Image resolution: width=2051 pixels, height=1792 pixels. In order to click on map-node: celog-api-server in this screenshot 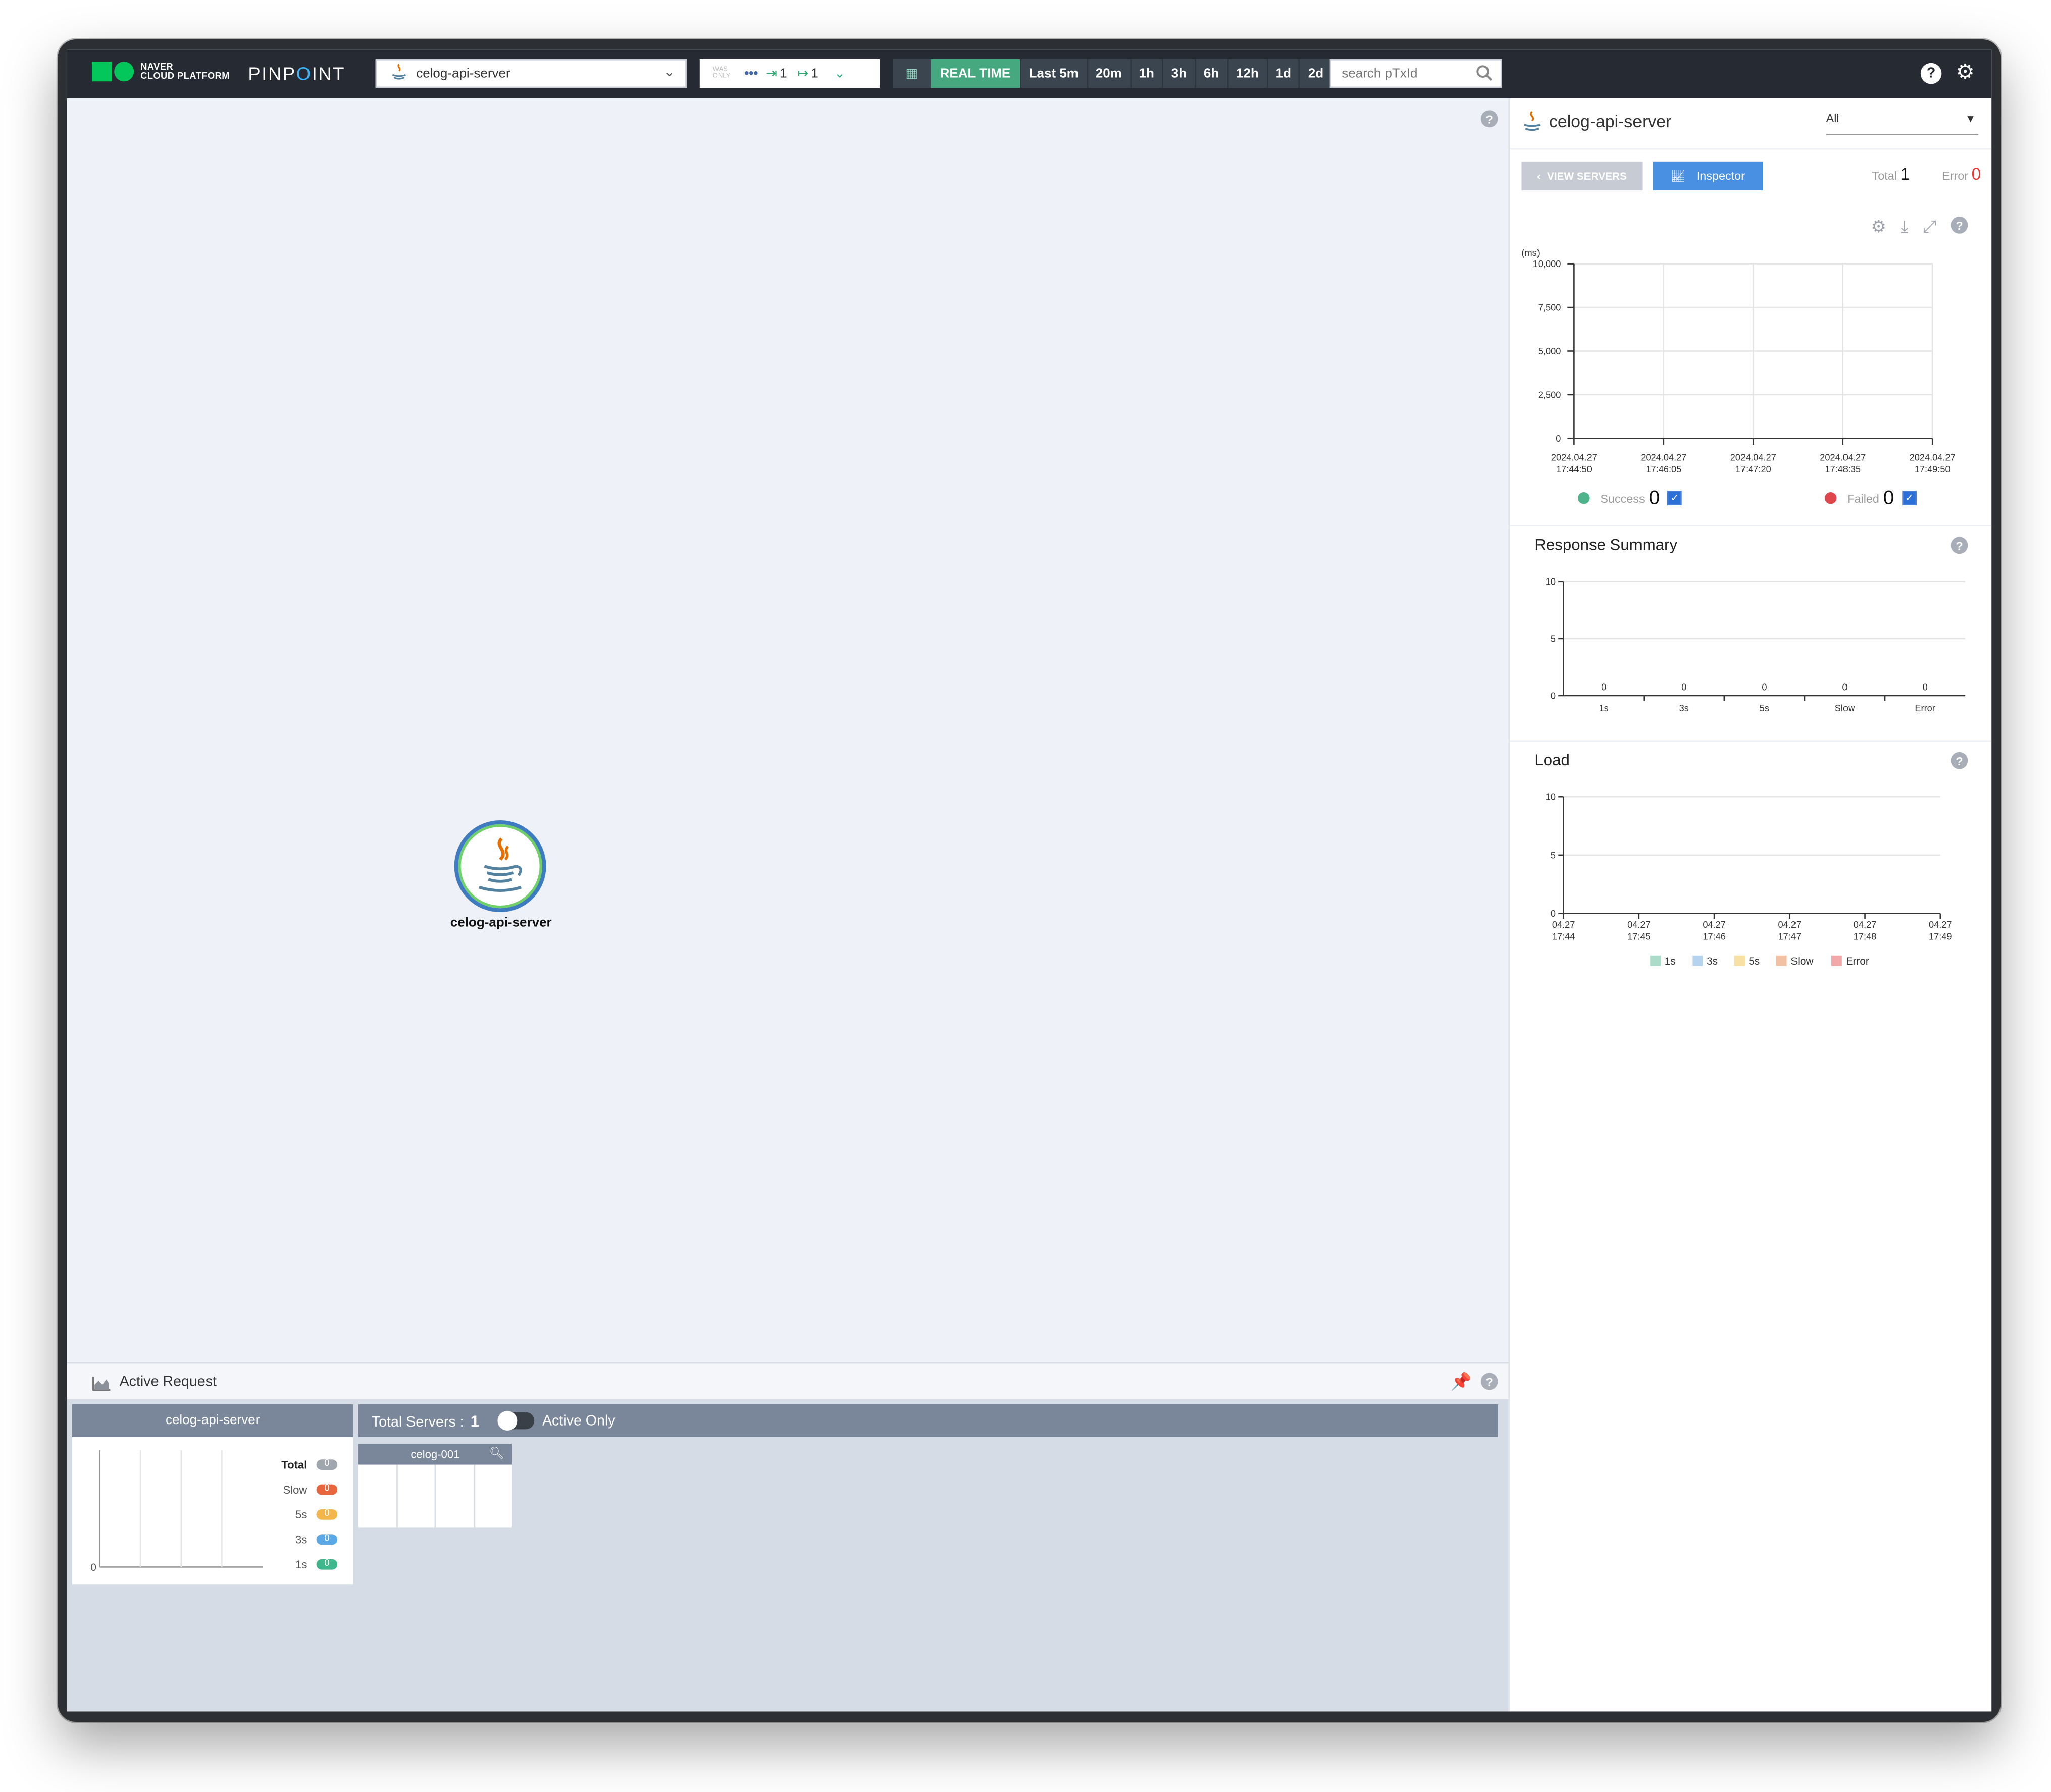, I will do `click(501, 879)`.